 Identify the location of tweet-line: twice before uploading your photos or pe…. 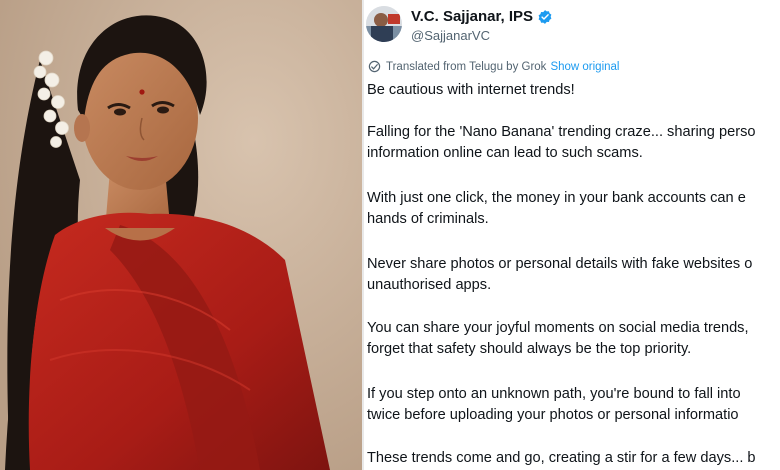
(553, 415).